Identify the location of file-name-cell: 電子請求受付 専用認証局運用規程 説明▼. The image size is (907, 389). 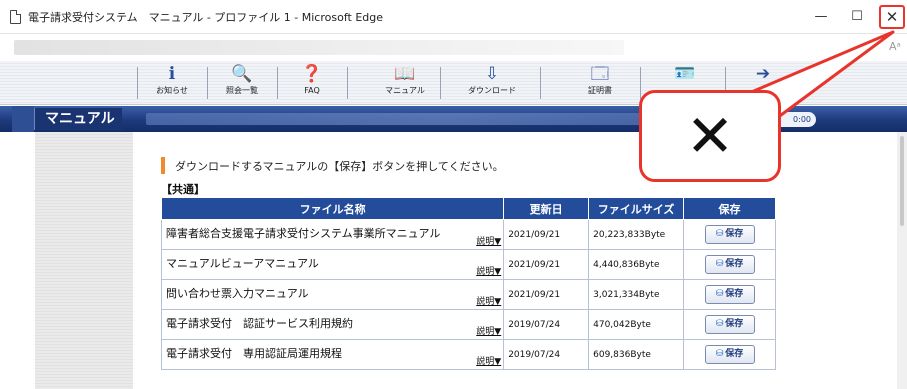
(332, 354).